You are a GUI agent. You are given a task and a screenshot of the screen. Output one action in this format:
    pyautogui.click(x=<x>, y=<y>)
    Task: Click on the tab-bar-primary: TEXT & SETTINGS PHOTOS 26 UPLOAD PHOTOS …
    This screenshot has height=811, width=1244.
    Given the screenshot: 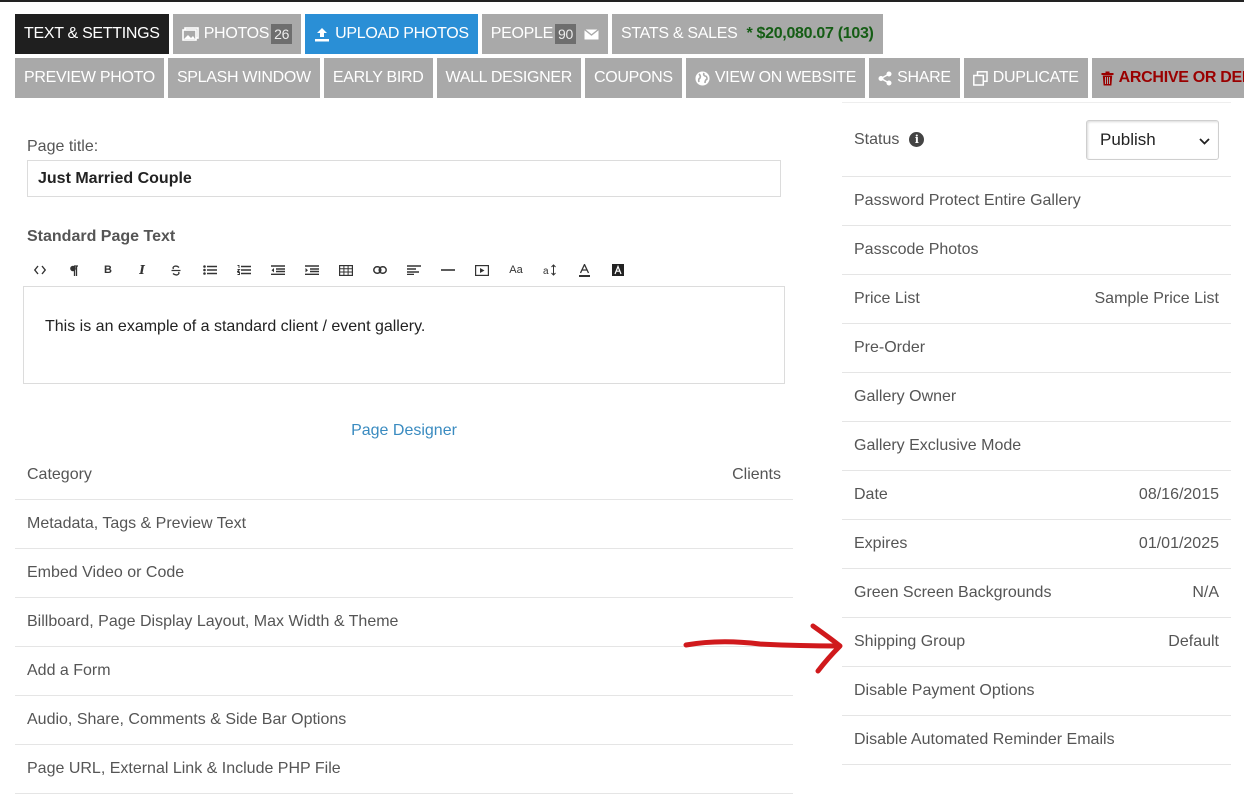 What is the action you would take?
    pyautogui.click(x=449, y=34)
    